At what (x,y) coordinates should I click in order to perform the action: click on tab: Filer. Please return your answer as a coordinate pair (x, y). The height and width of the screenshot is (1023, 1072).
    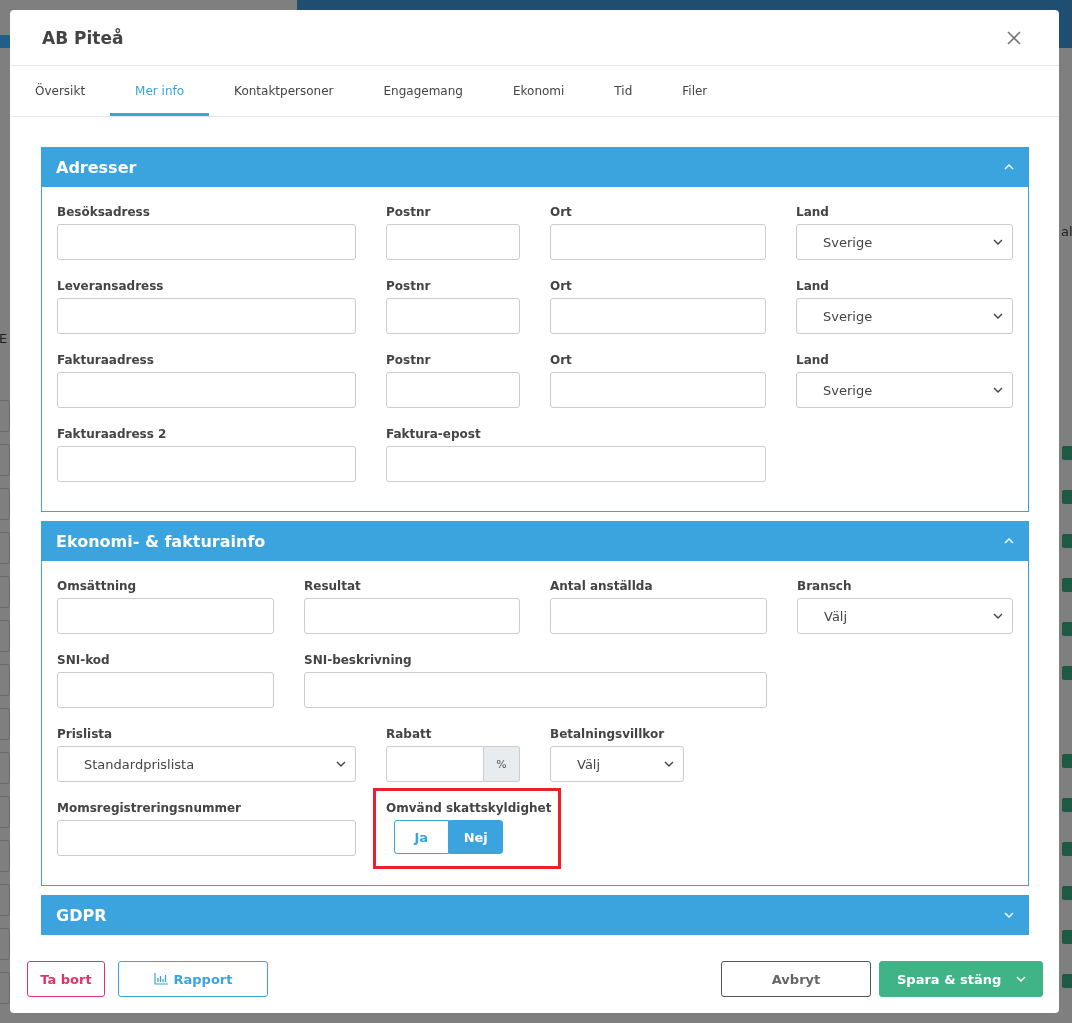
    Looking at the image, I should click on (695, 91).